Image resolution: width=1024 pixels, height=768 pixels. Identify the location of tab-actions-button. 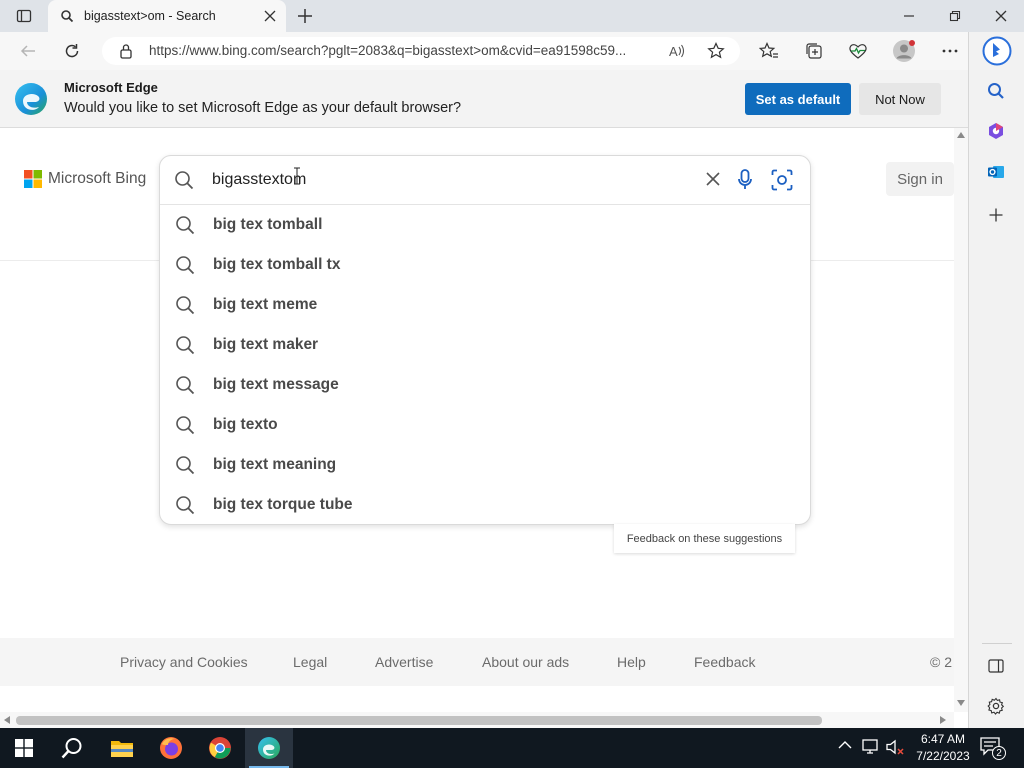
(24, 16).